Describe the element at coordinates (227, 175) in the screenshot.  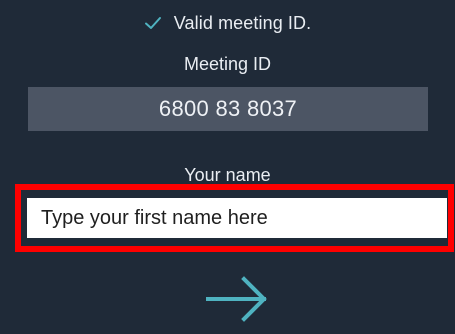
I see `your-name-label: Your name` at that location.